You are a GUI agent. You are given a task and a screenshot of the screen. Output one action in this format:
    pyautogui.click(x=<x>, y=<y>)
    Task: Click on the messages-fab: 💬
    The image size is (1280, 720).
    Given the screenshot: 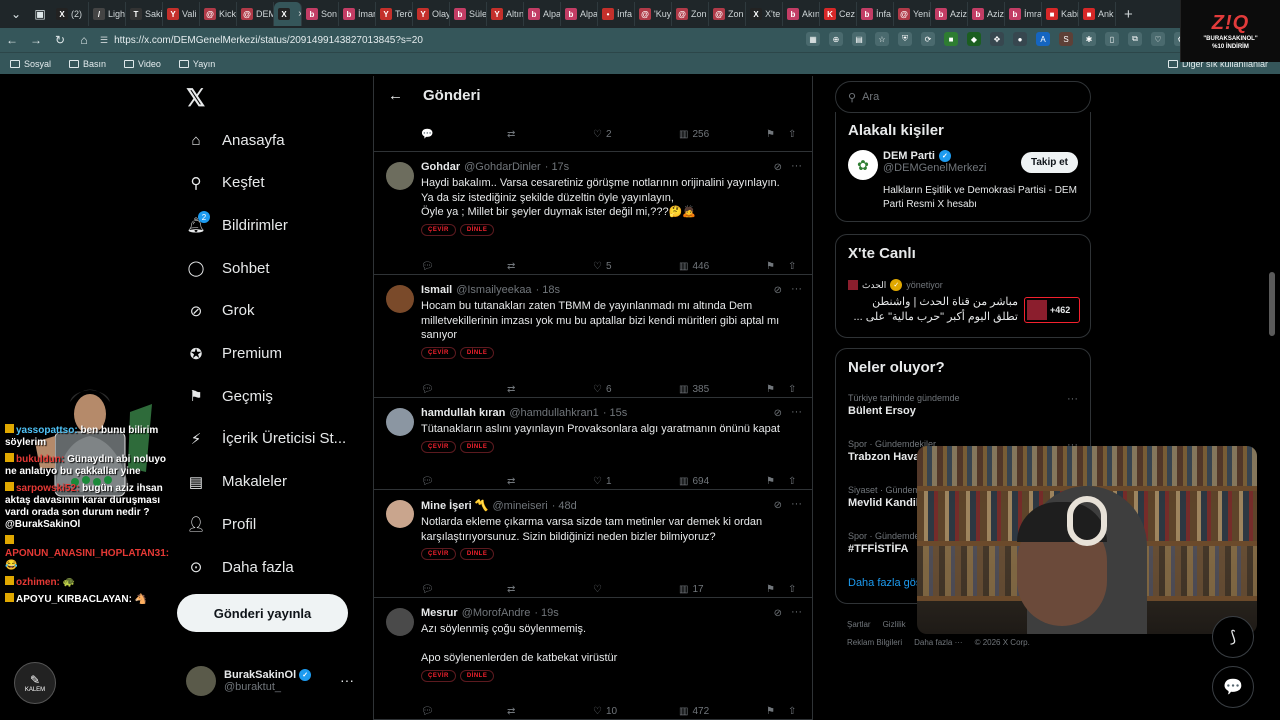 What is the action you would take?
    pyautogui.click(x=1233, y=687)
    